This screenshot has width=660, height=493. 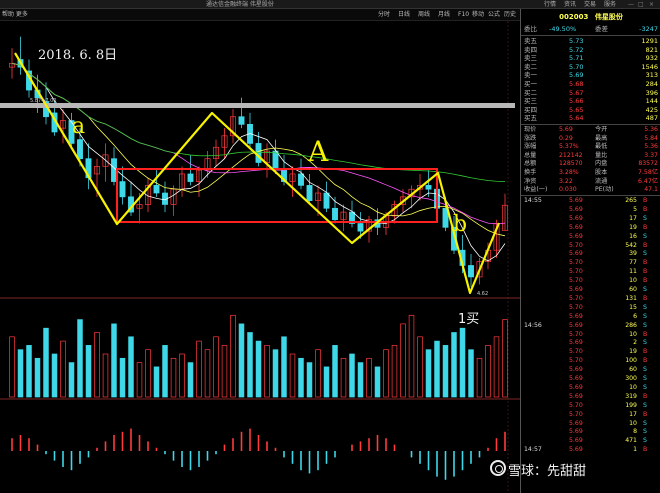 I want to click on tick-row: 5.69 6 S, so click(x=590, y=317).